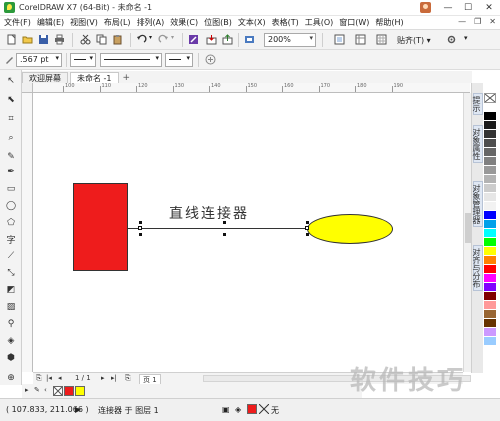  What do you see at coordinates (354, 22) in the screenshot?
I see `menu-window: 窗口(W)` at bounding box center [354, 22].